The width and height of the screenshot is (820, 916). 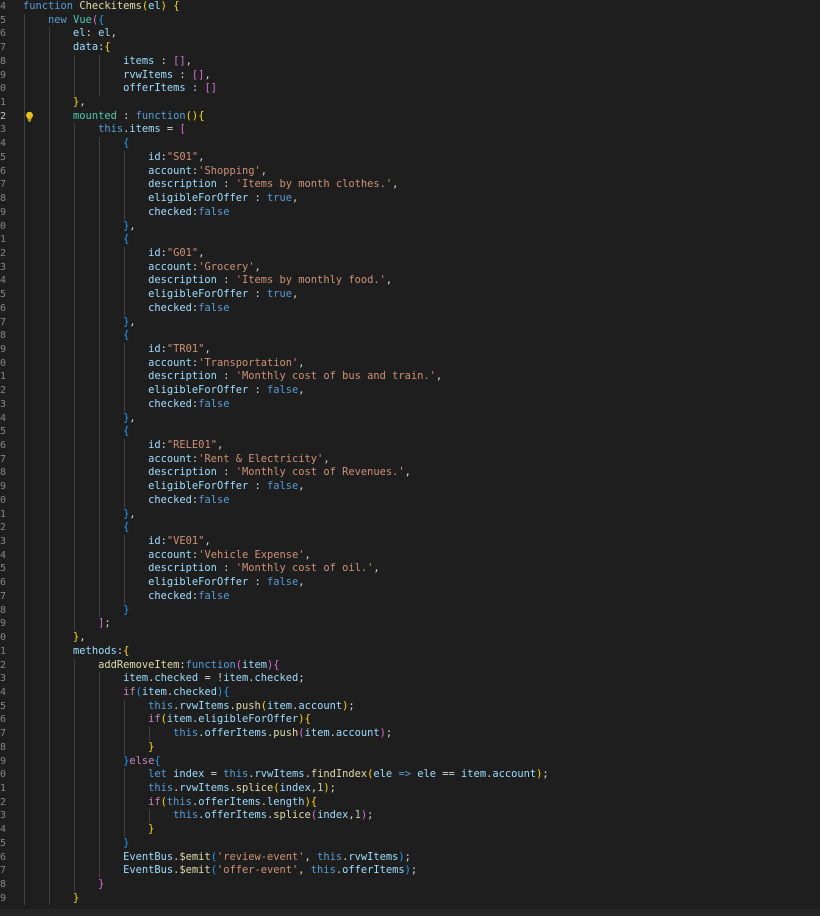 I want to click on code-line: 4 if(item.checked){, so click(x=410, y=692).